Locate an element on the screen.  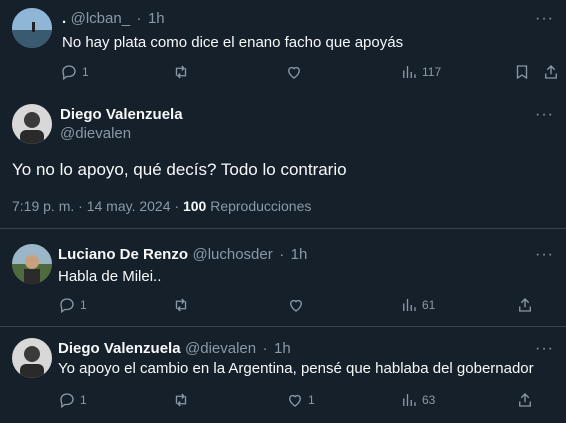
author-handle: @luchosder is located at coordinates (232, 254).